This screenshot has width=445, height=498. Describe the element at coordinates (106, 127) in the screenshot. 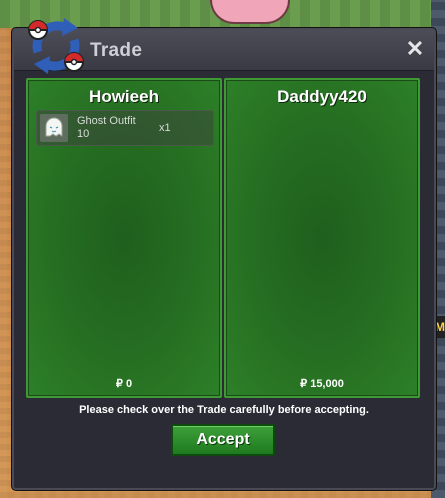

I see `item-name: Ghost Outfit 10` at that location.